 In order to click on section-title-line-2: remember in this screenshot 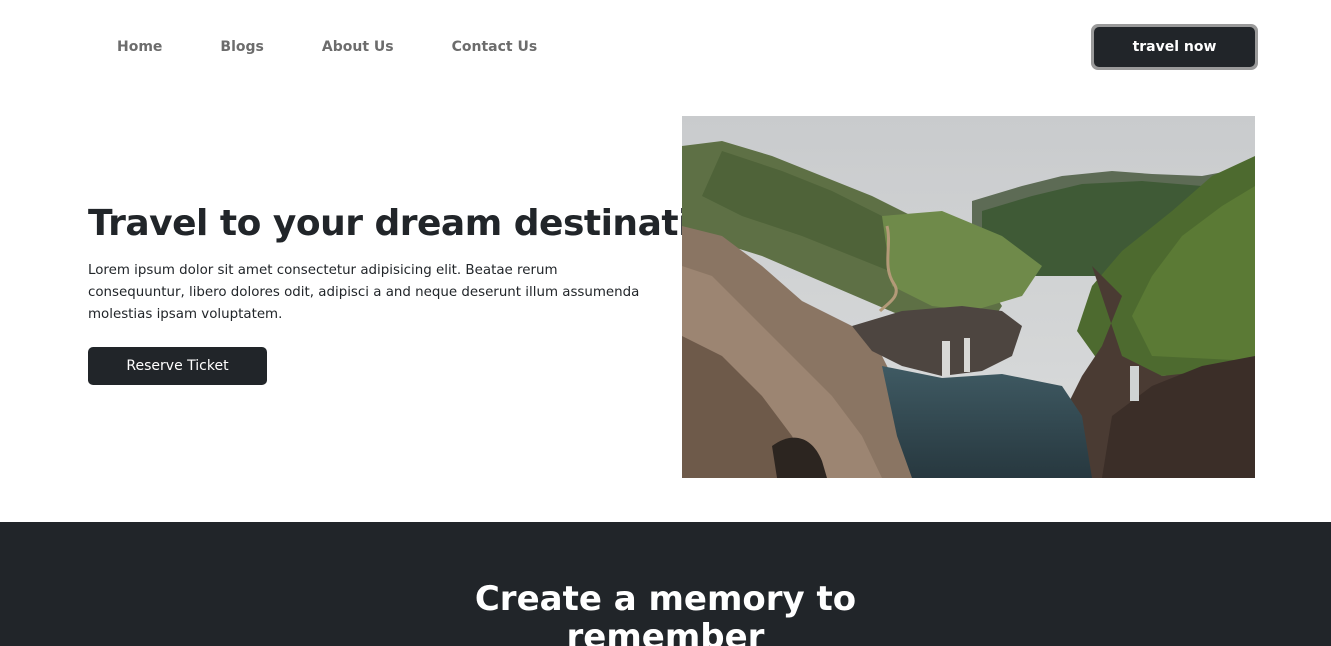, I will do `click(665, 631)`.